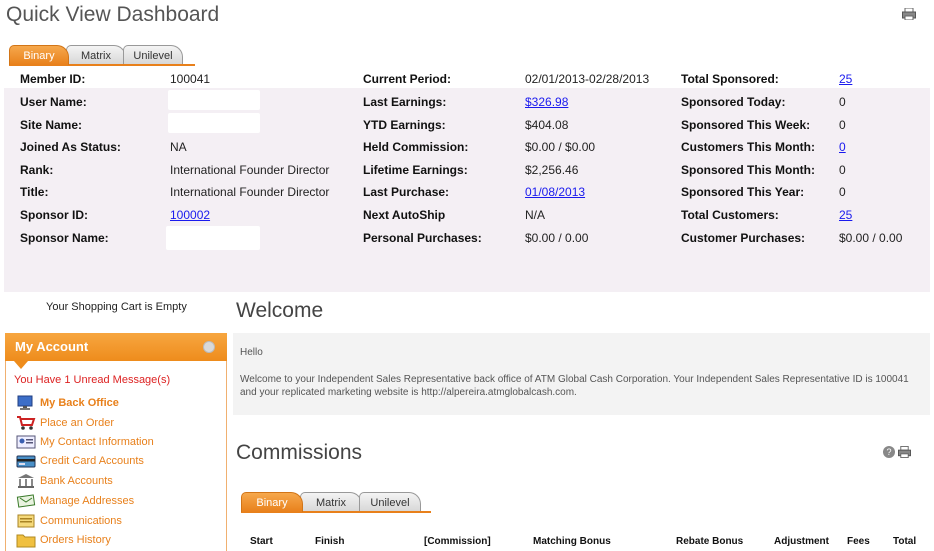 The width and height of the screenshot is (934, 551). What do you see at coordinates (34, 192) in the screenshot?
I see `title-label: Title:` at bounding box center [34, 192].